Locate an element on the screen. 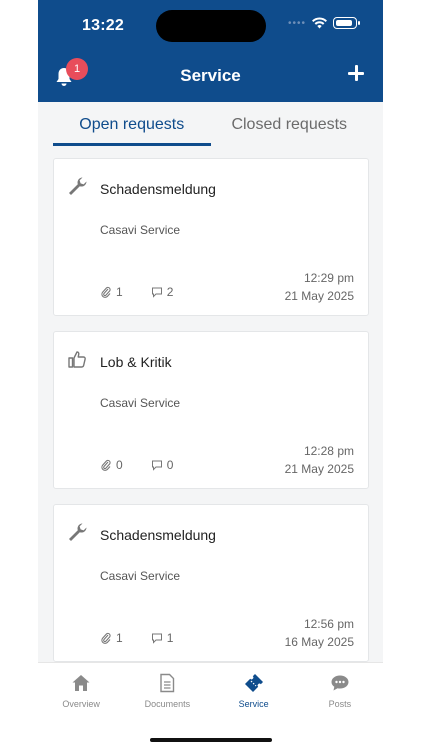 Image resolution: width=422 pixels, height=750 pixels. bottom-navigation: Overview Documents Service Posts is located at coordinates (210, 691).